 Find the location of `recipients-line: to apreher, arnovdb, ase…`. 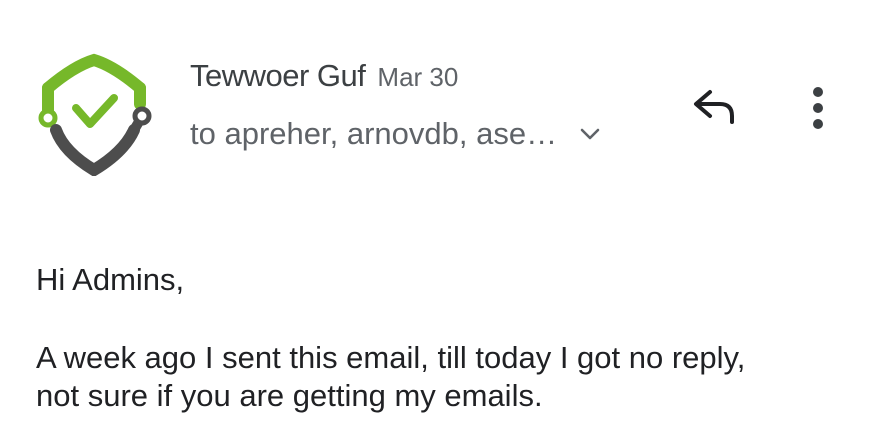

recipients-line: to apreher, arnovdb, ase… is located at coordinates (395, 134).